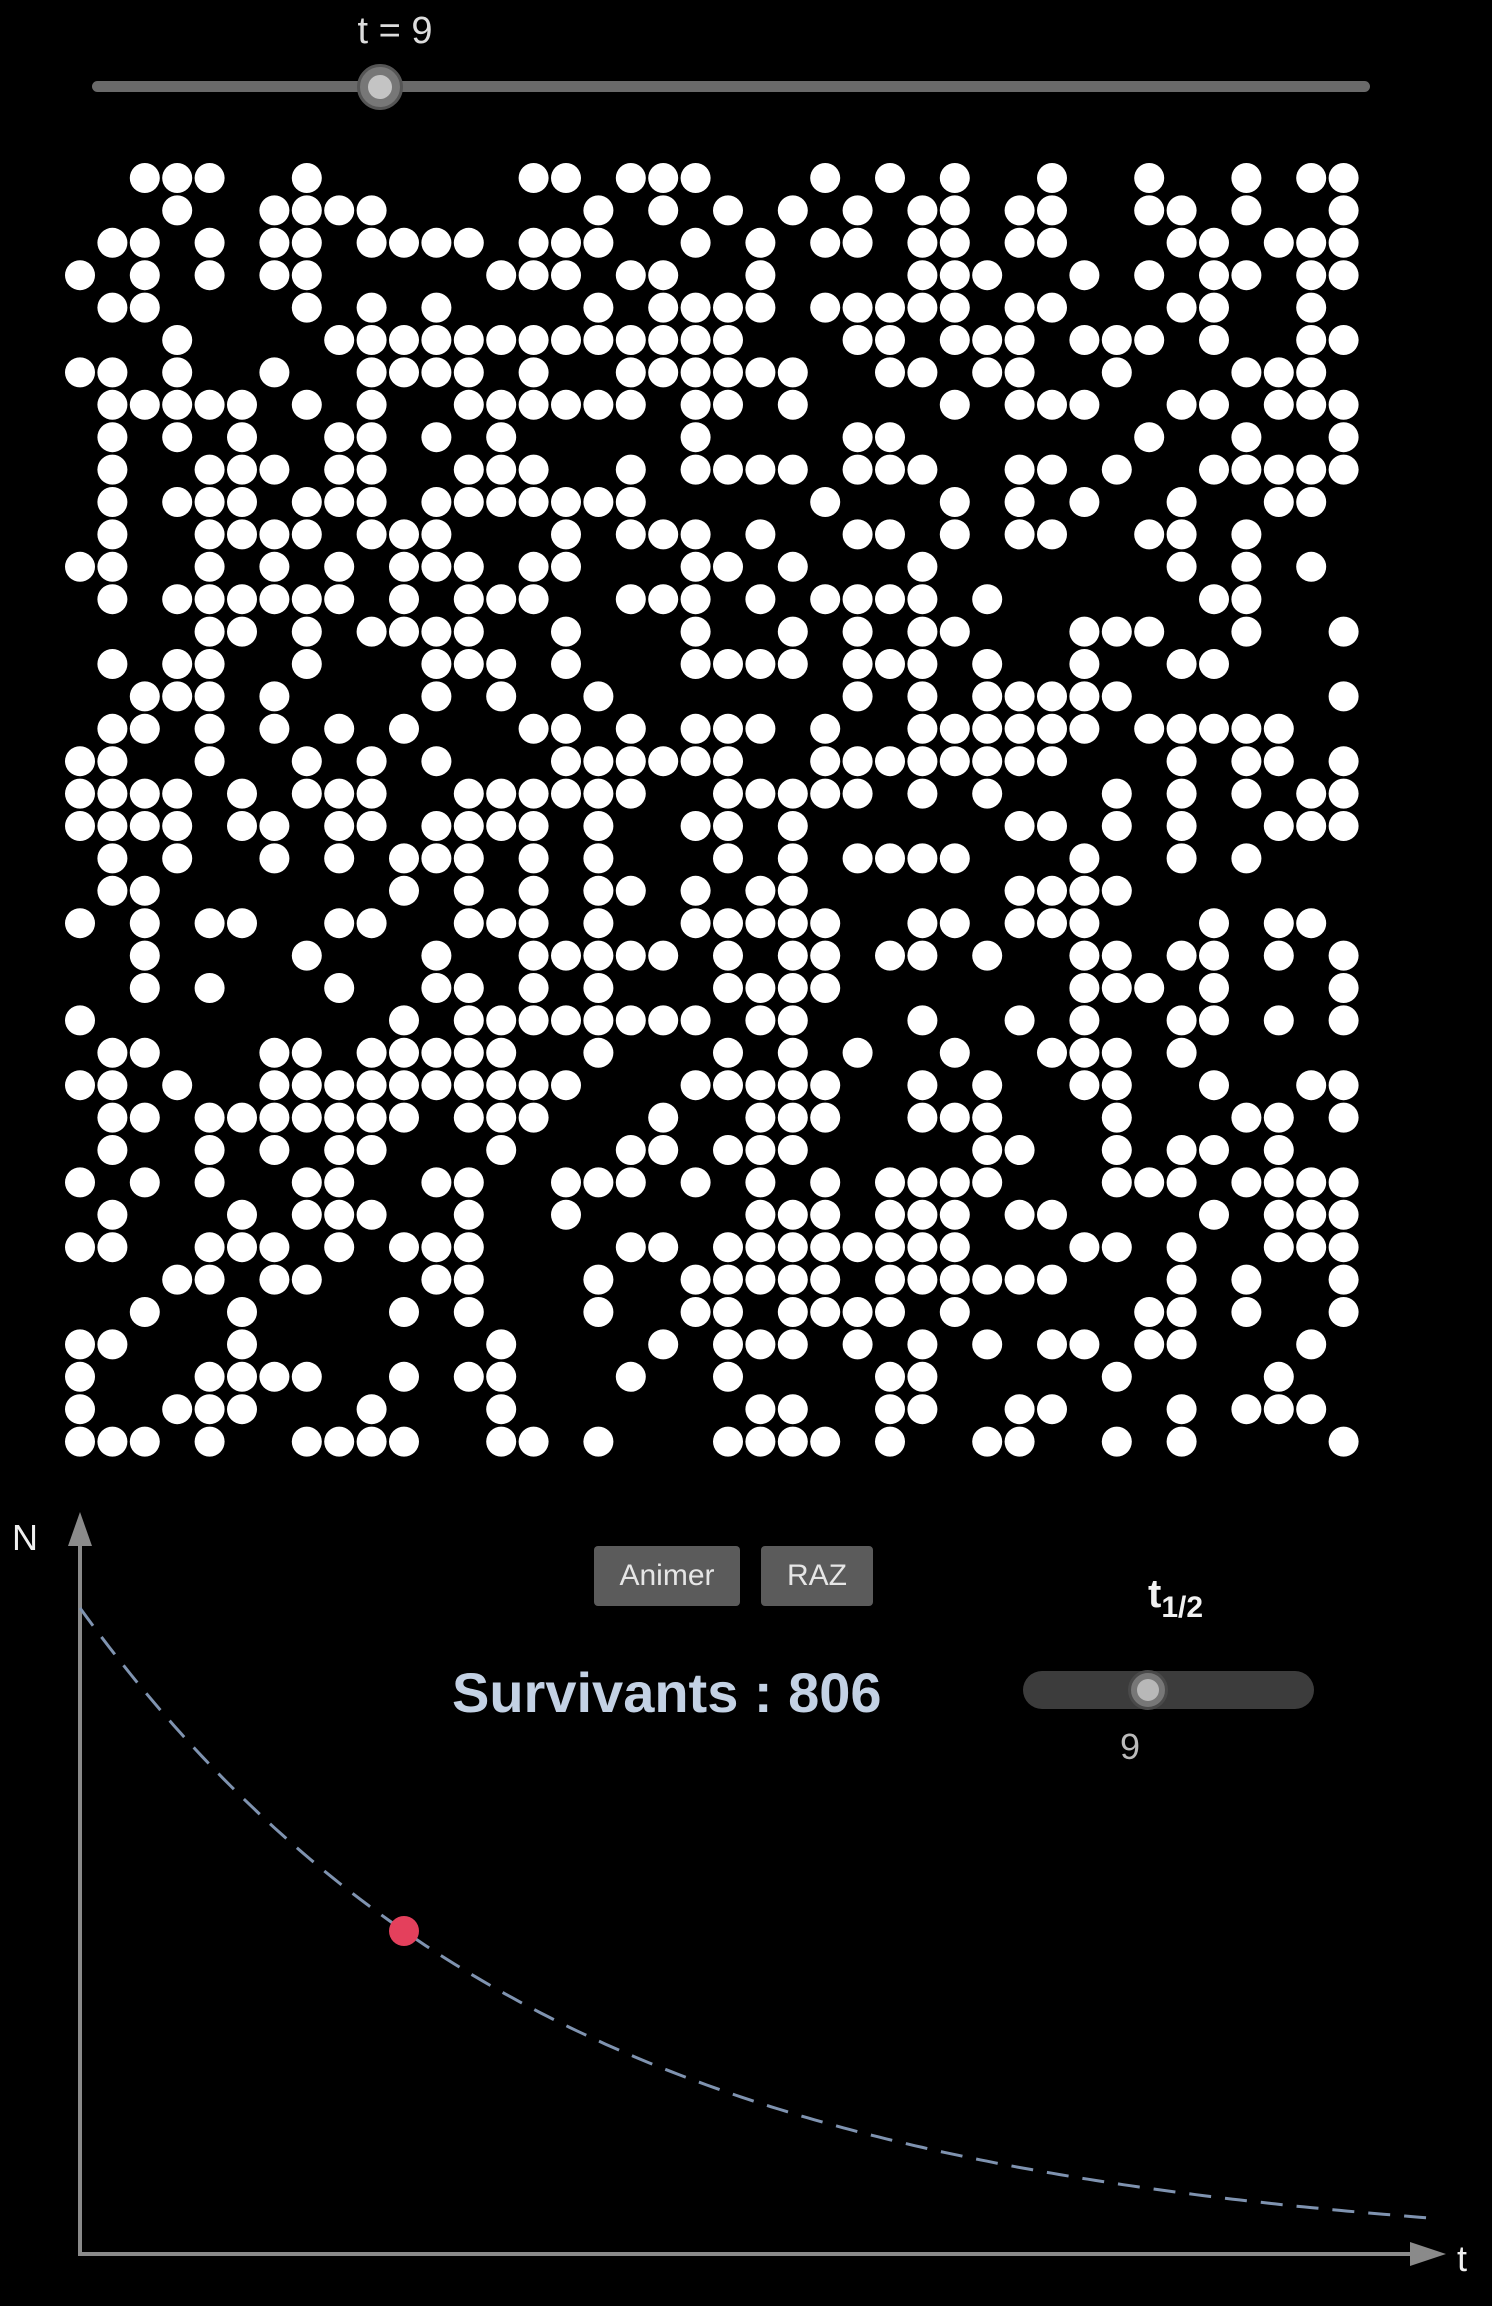  Describe the element at coordinates (1462, 2258) in the screenshot. I see `x-axis-label: t` at that location.